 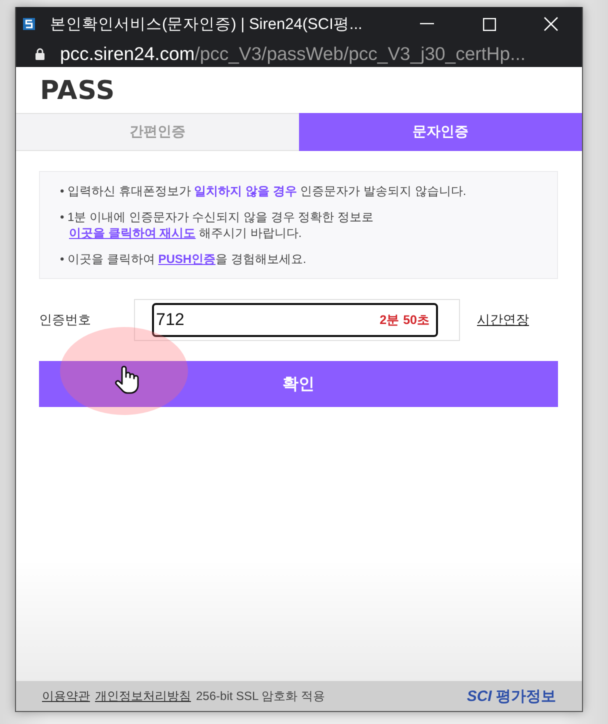 What do you see at coordinates (78, 91) in the screenshot?
I see `pass-logo: PASS` at bounding box center [78, 91].